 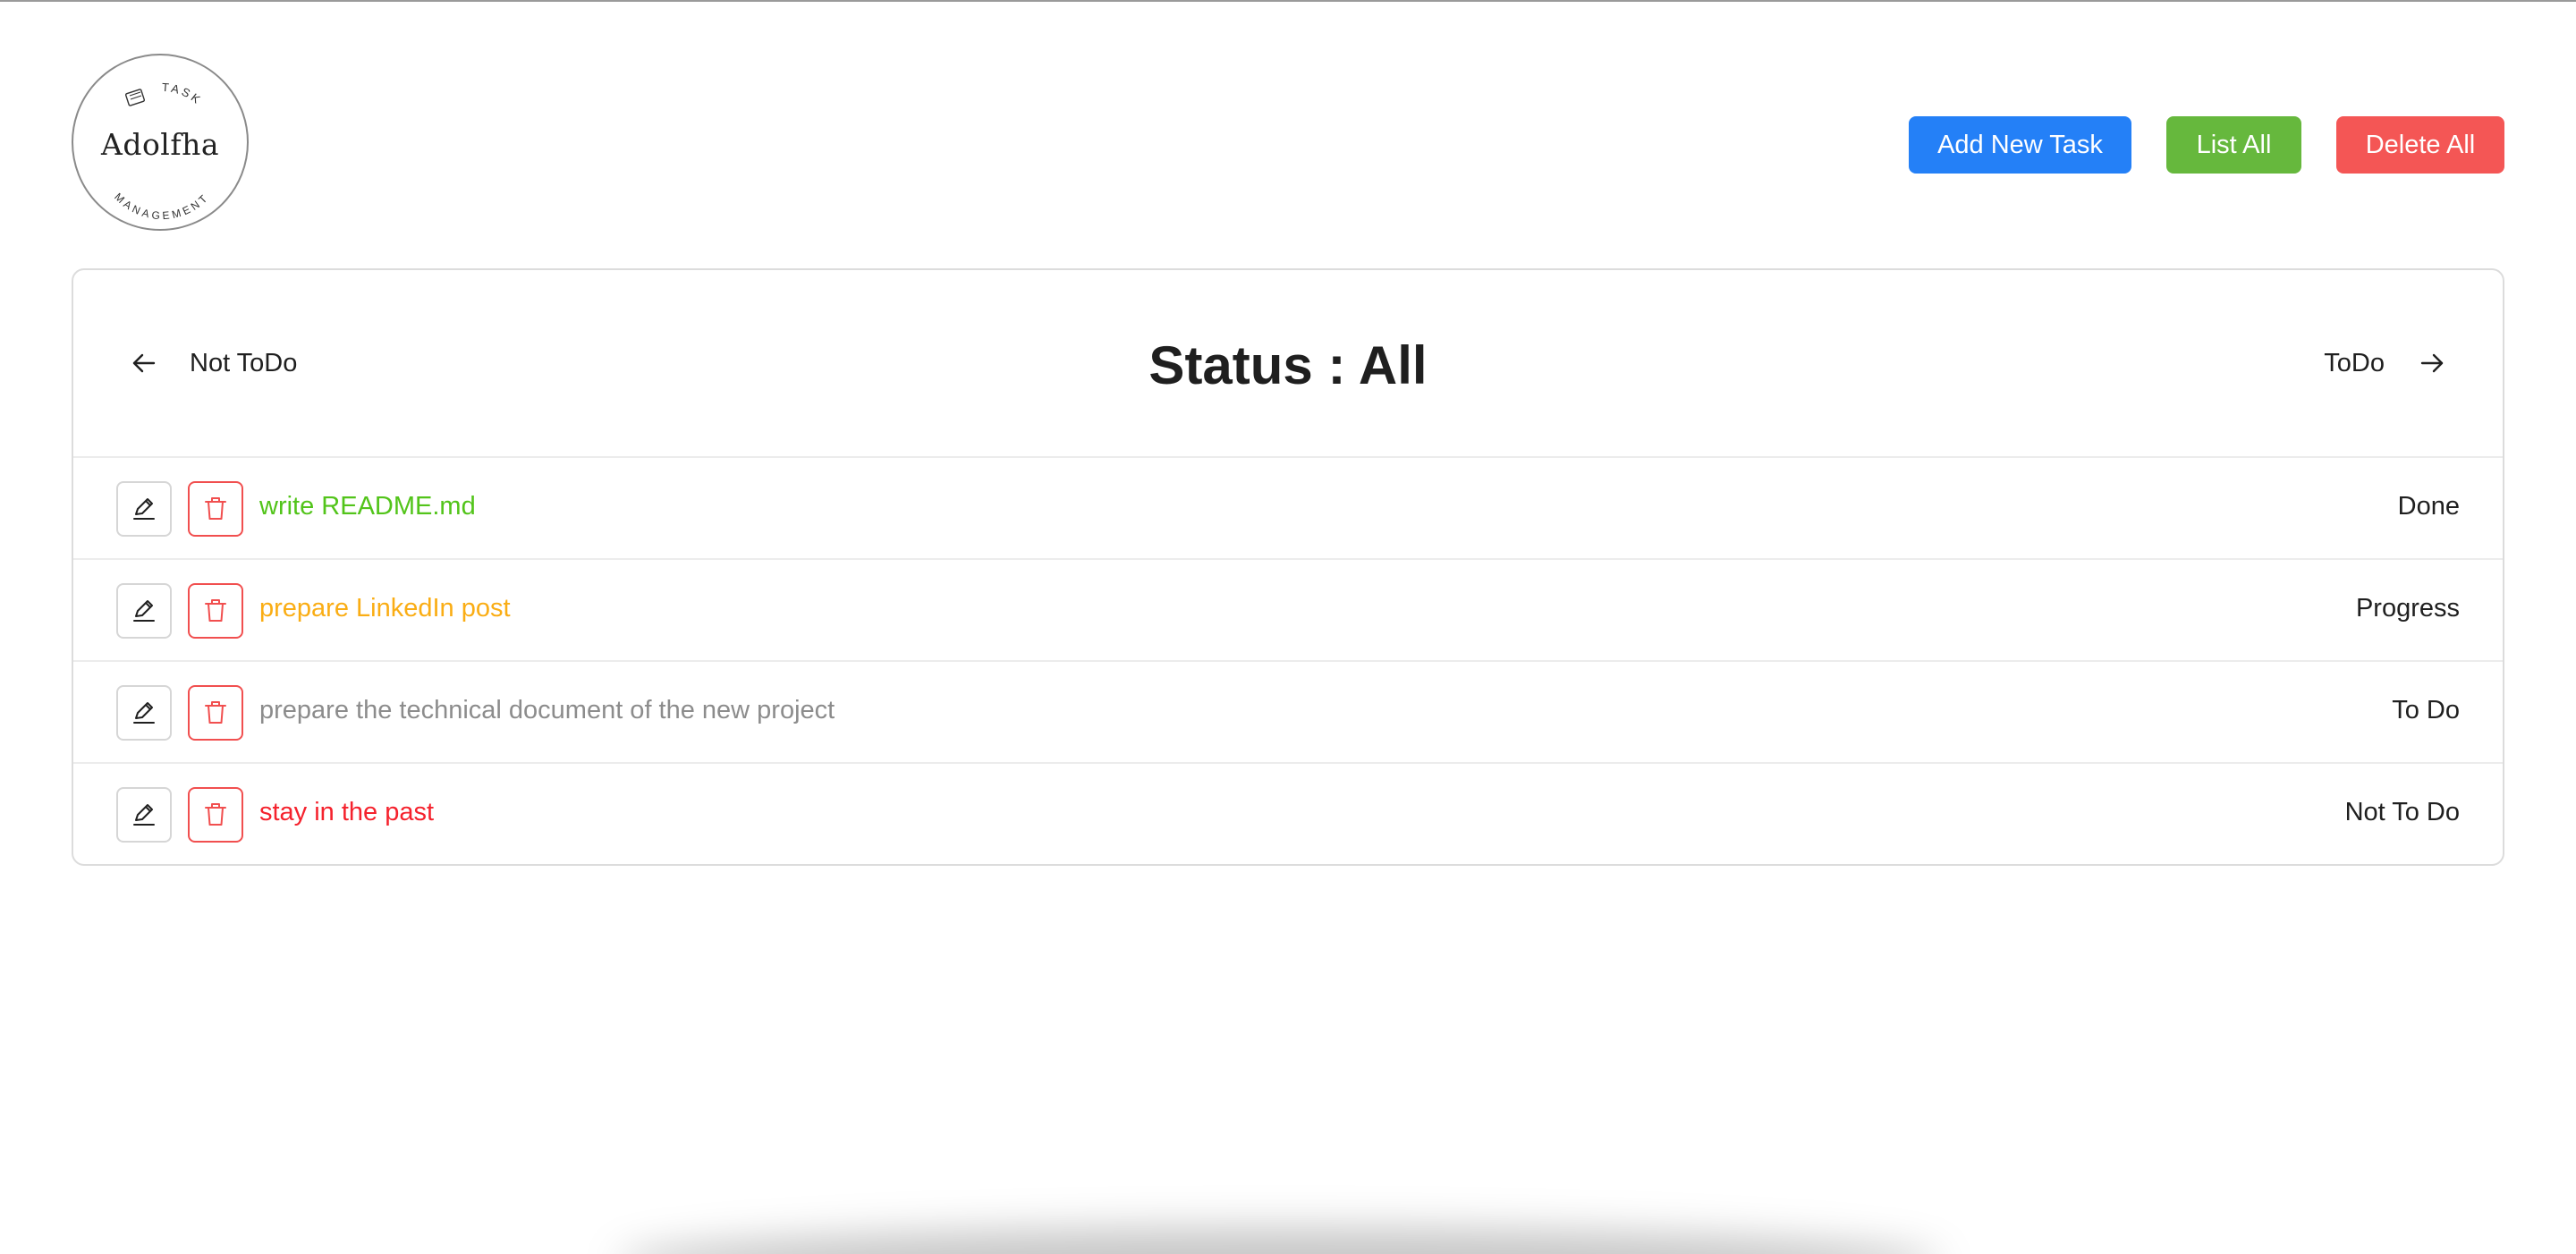 I want to click on logo-top-text: TASK, so click(x=181, y=93).